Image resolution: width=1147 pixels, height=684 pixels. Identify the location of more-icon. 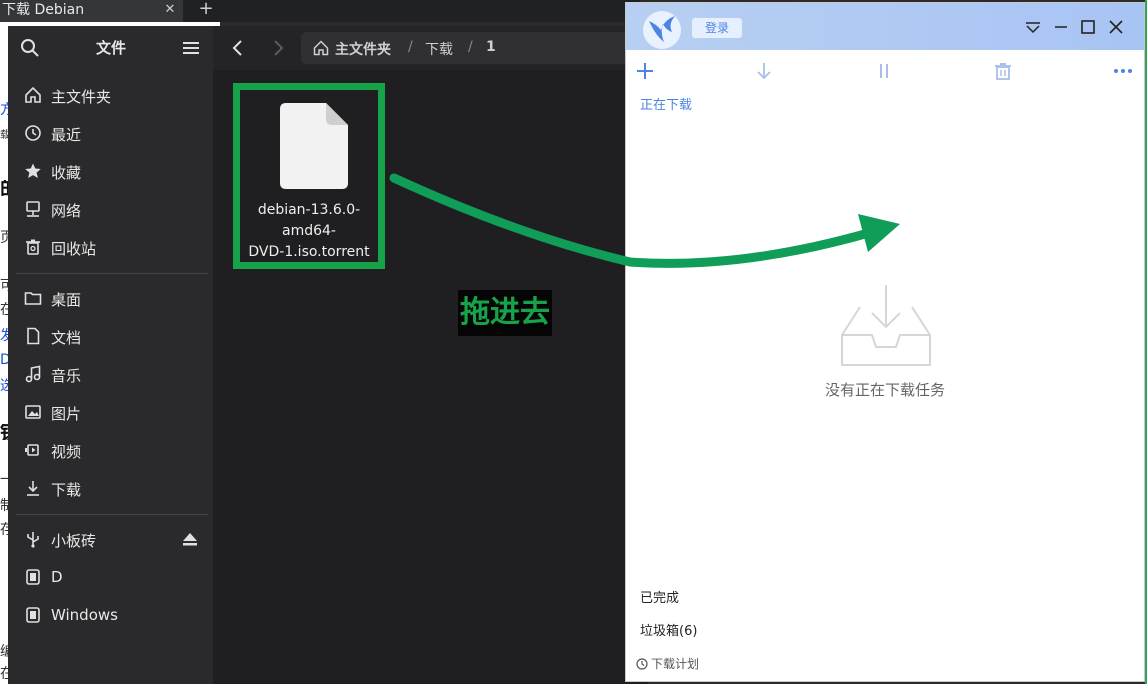
(1123, 71).